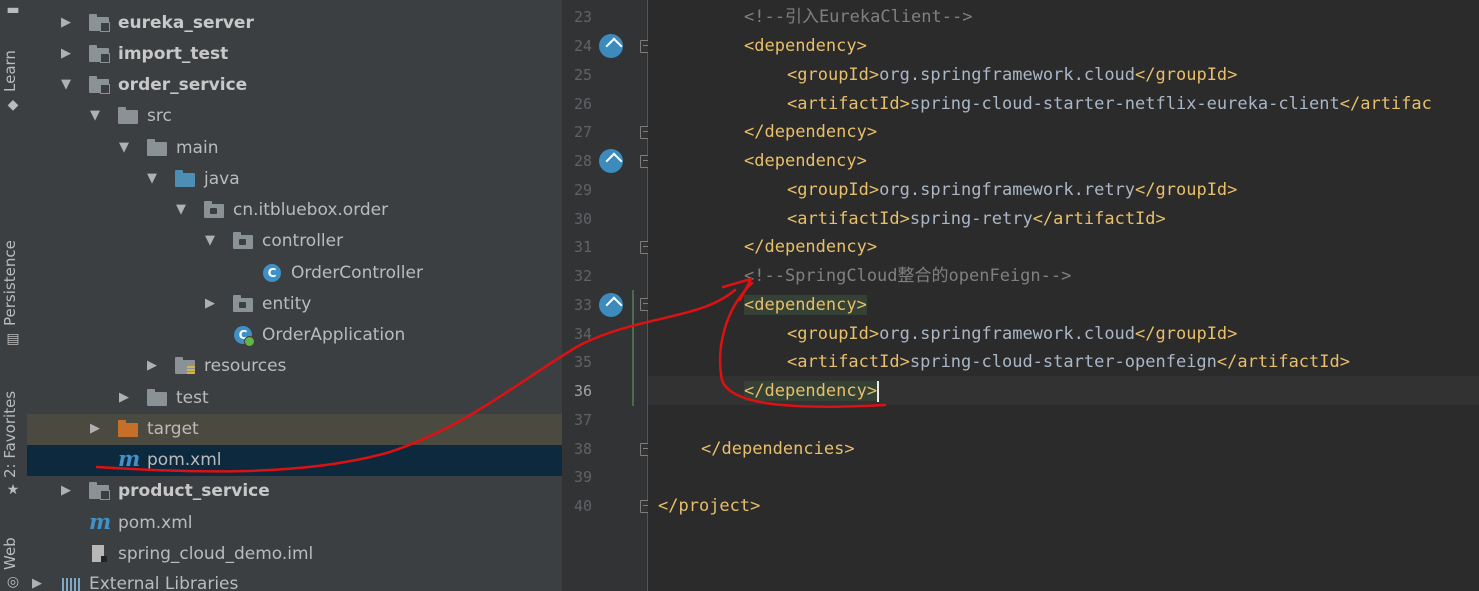 This screenshot has width=1479, height=591. What do you see at coordinates (583, 506) in the screenshot?
I see `line-number: 40` at bounding box center [583, 506].